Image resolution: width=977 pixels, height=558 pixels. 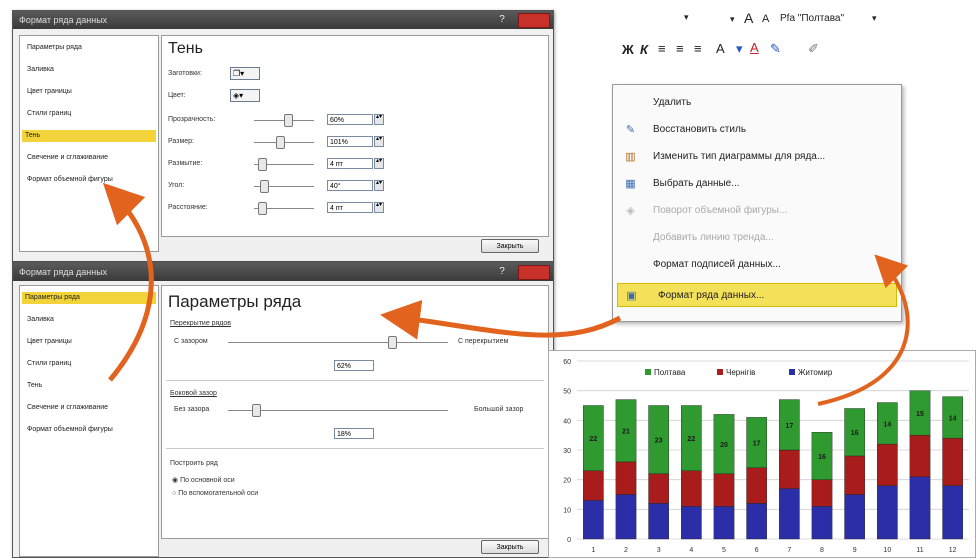 I want to click on radio-secondary-axis: ○ По вспомогательной оси, so click(x=215, y=493).